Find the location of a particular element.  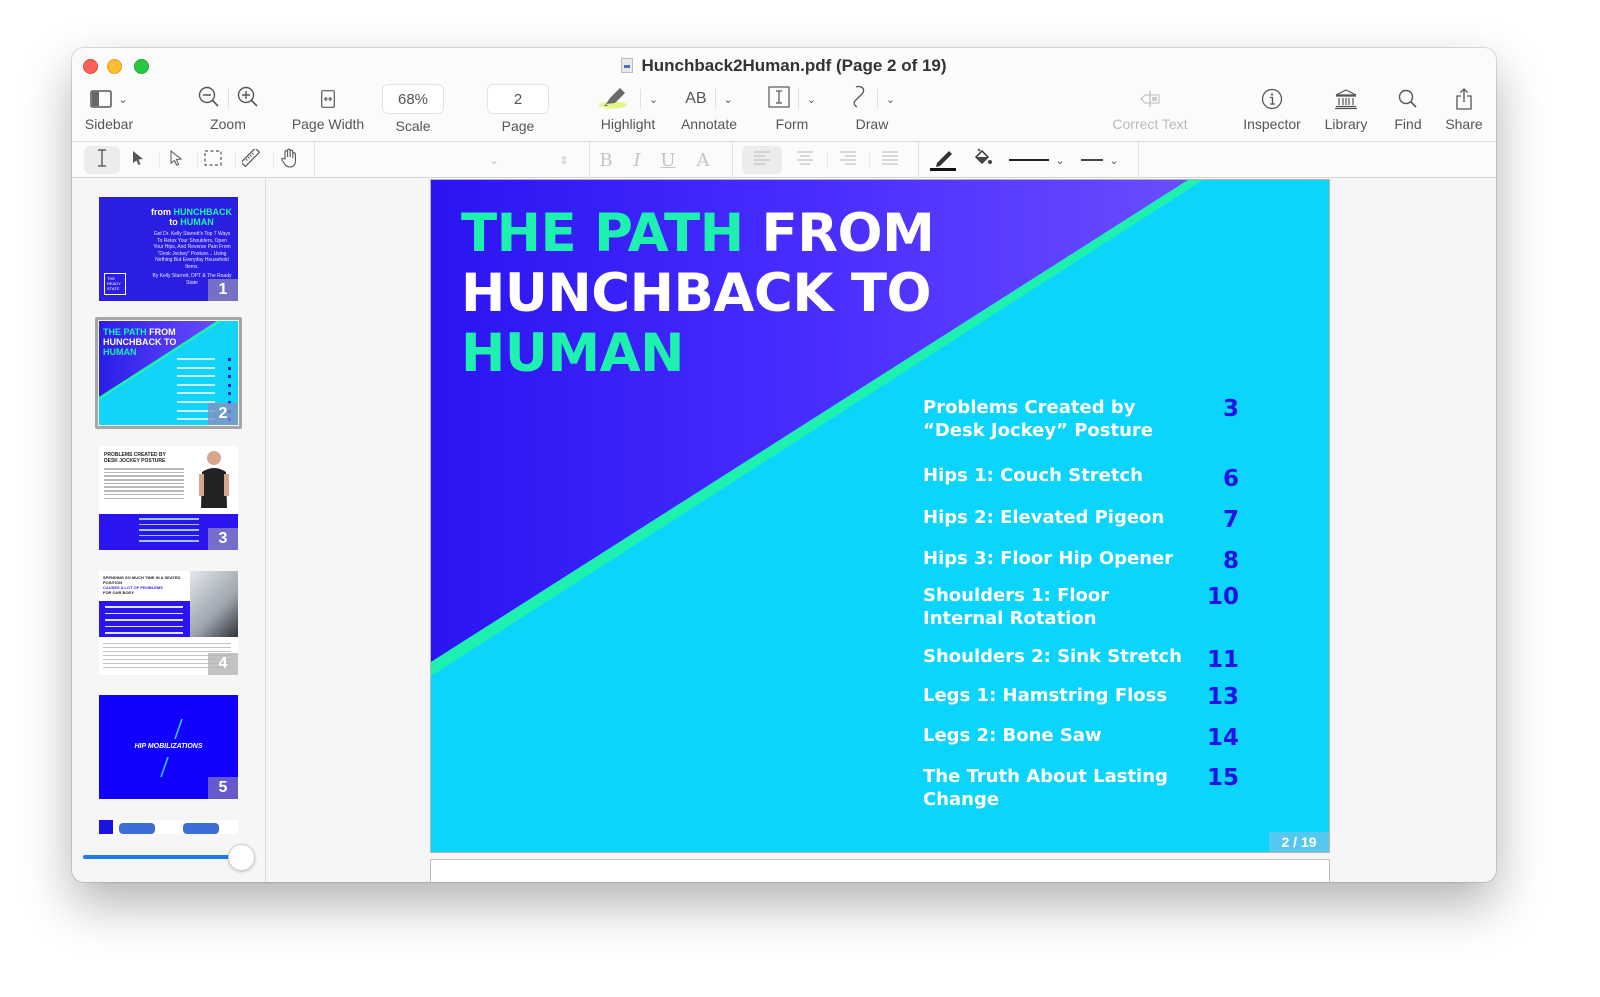

thumb-1-title-accent: HUNCHBACK is located at coordinates (203, 212).